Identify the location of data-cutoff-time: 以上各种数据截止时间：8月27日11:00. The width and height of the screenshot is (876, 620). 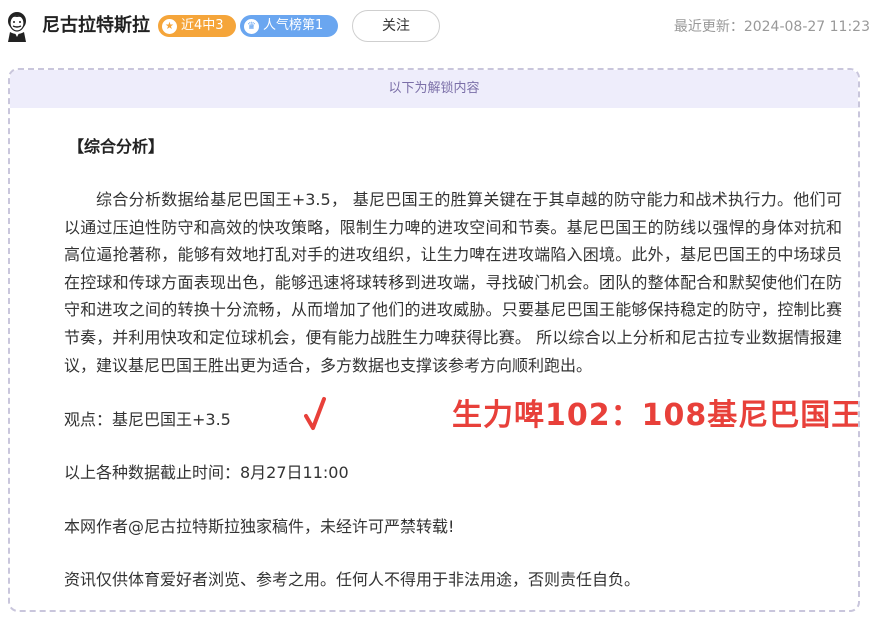
(206, 472).